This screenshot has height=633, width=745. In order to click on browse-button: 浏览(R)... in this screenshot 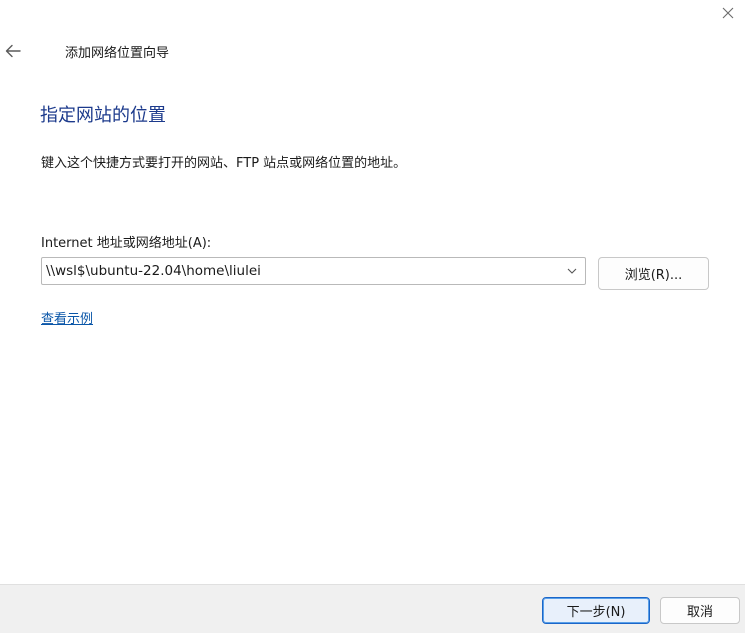, I will do `click(653, 273)`.